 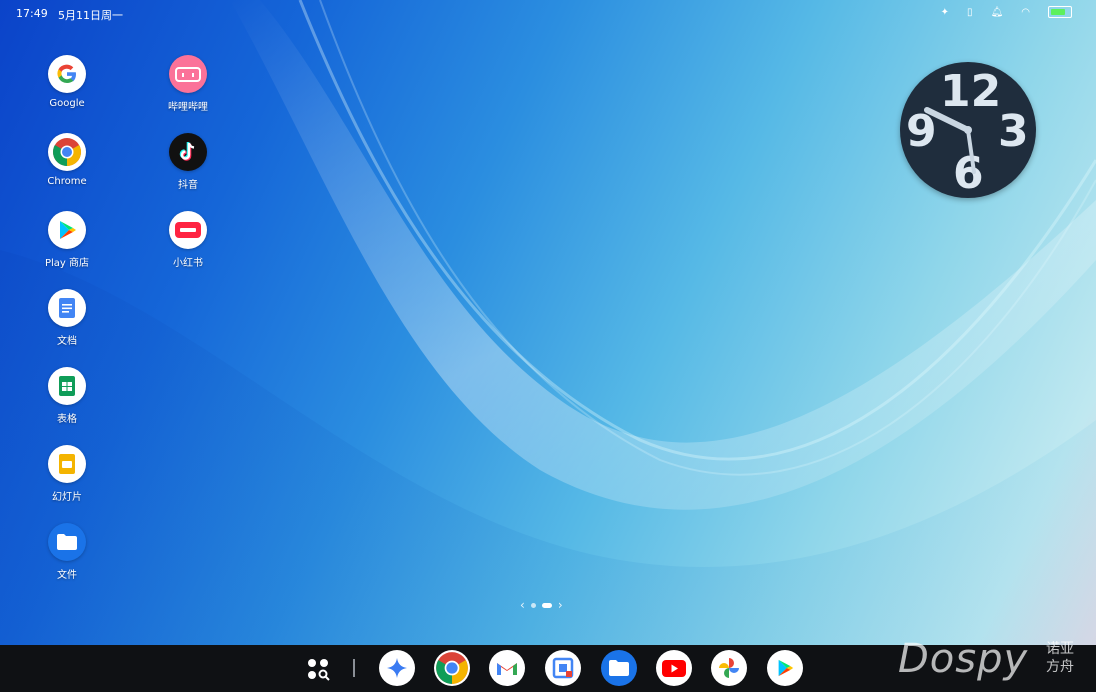 I want to click on app-files: 文件, so click(x=67, y=552).